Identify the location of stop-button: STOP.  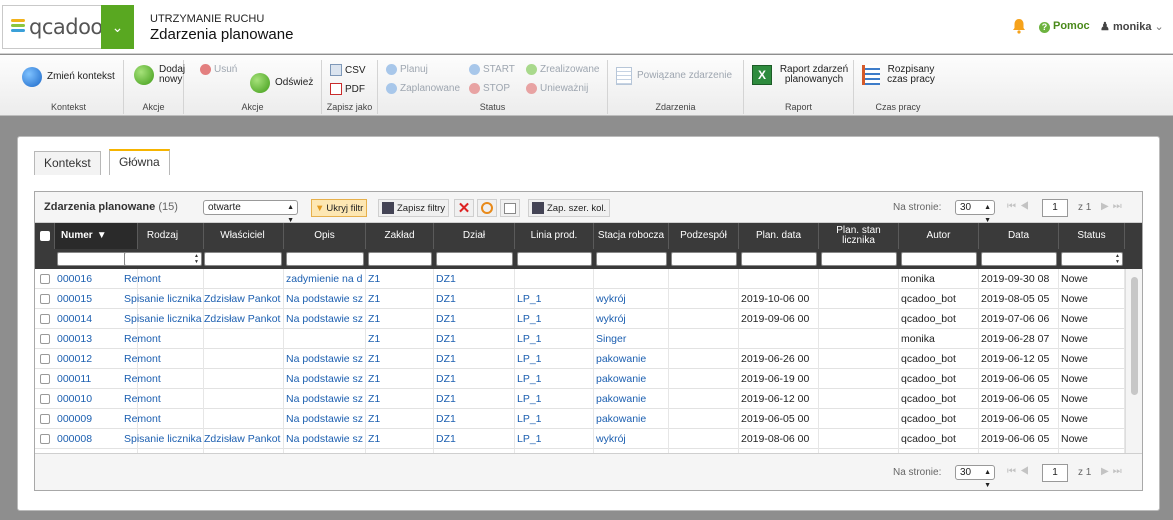
(489, 88).